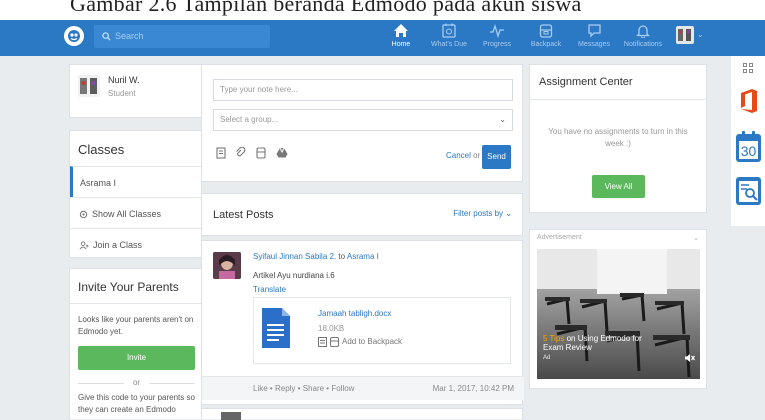 This screenshot has width=765, height=420. Describe the element at coordinates (294, 256) in the screenshot. I see `post-author-link: Syifaul Jinnan Sabila 2.` at that location.